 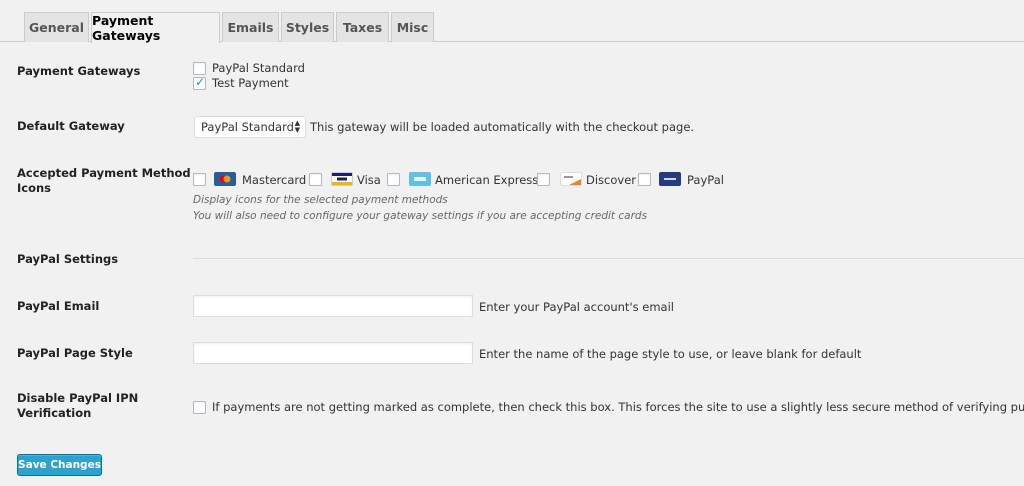 What do you see at coordinates (155, 27) in the screenshot?
I see `tab-payment-gateways: Payment Gateways` at bounding box center [155, 27].